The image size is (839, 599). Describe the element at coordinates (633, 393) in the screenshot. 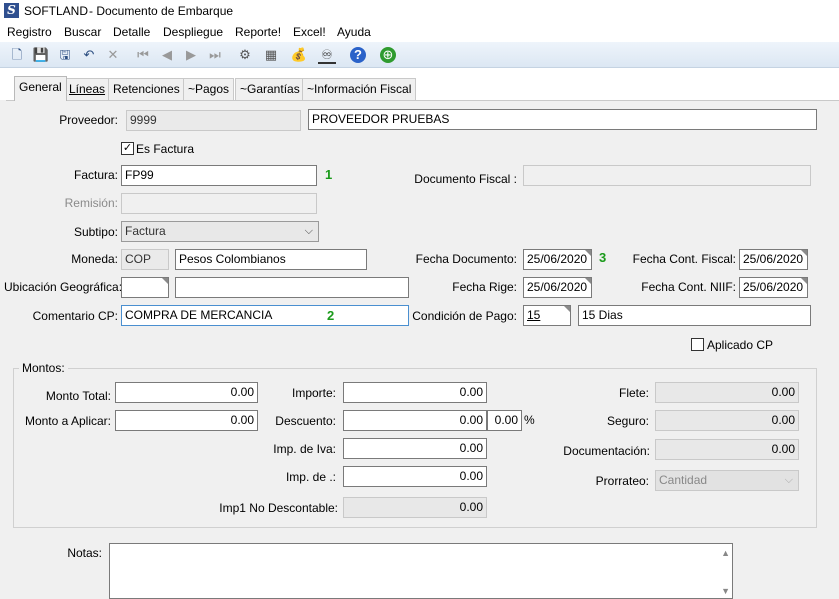

I see `flete-label: Flete:` at that location.